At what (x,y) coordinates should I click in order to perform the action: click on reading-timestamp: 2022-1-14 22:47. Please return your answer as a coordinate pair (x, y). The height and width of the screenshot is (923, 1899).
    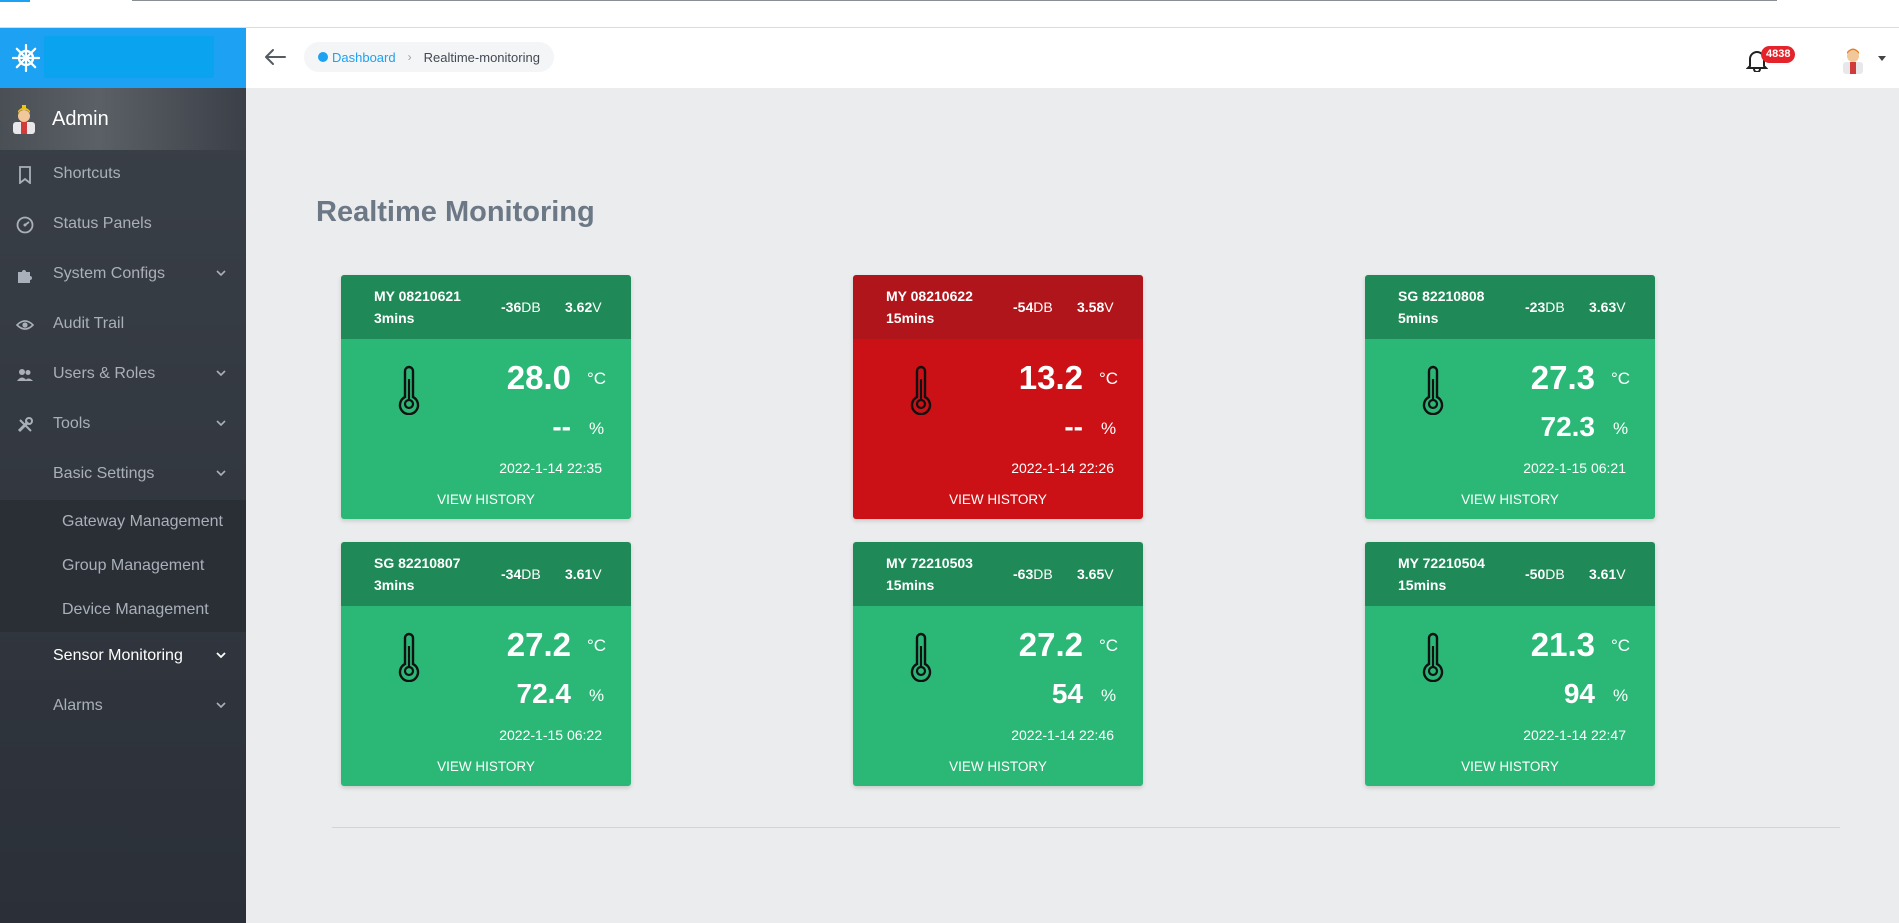
    Looking at the image, I should click on (1574, 735).